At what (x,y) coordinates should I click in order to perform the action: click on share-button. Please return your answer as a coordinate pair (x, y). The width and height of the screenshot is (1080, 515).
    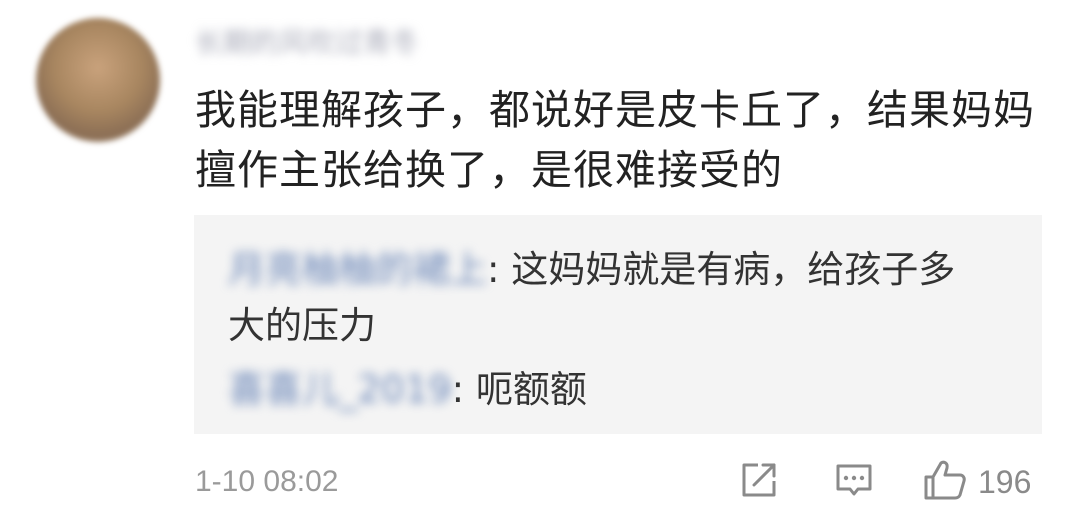
    Looking at the image, I should click on (759, 482).